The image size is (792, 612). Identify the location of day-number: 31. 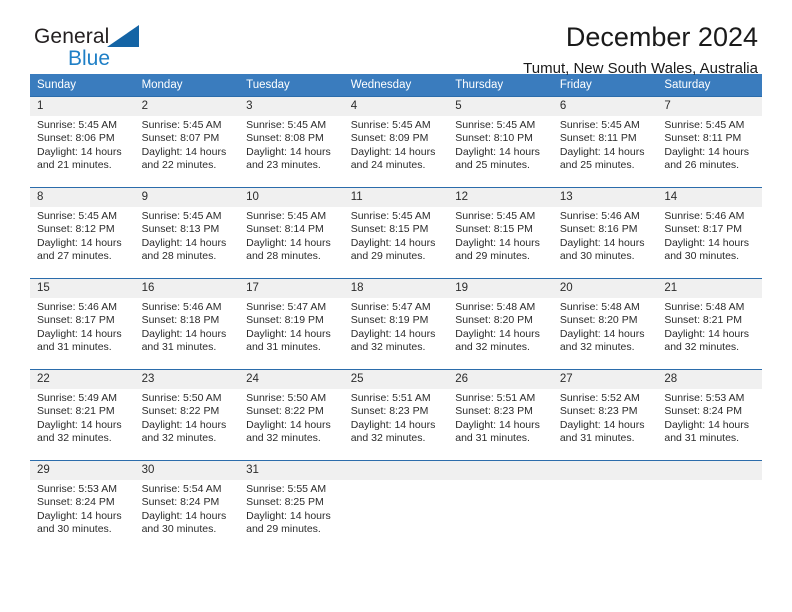
(291, 470).